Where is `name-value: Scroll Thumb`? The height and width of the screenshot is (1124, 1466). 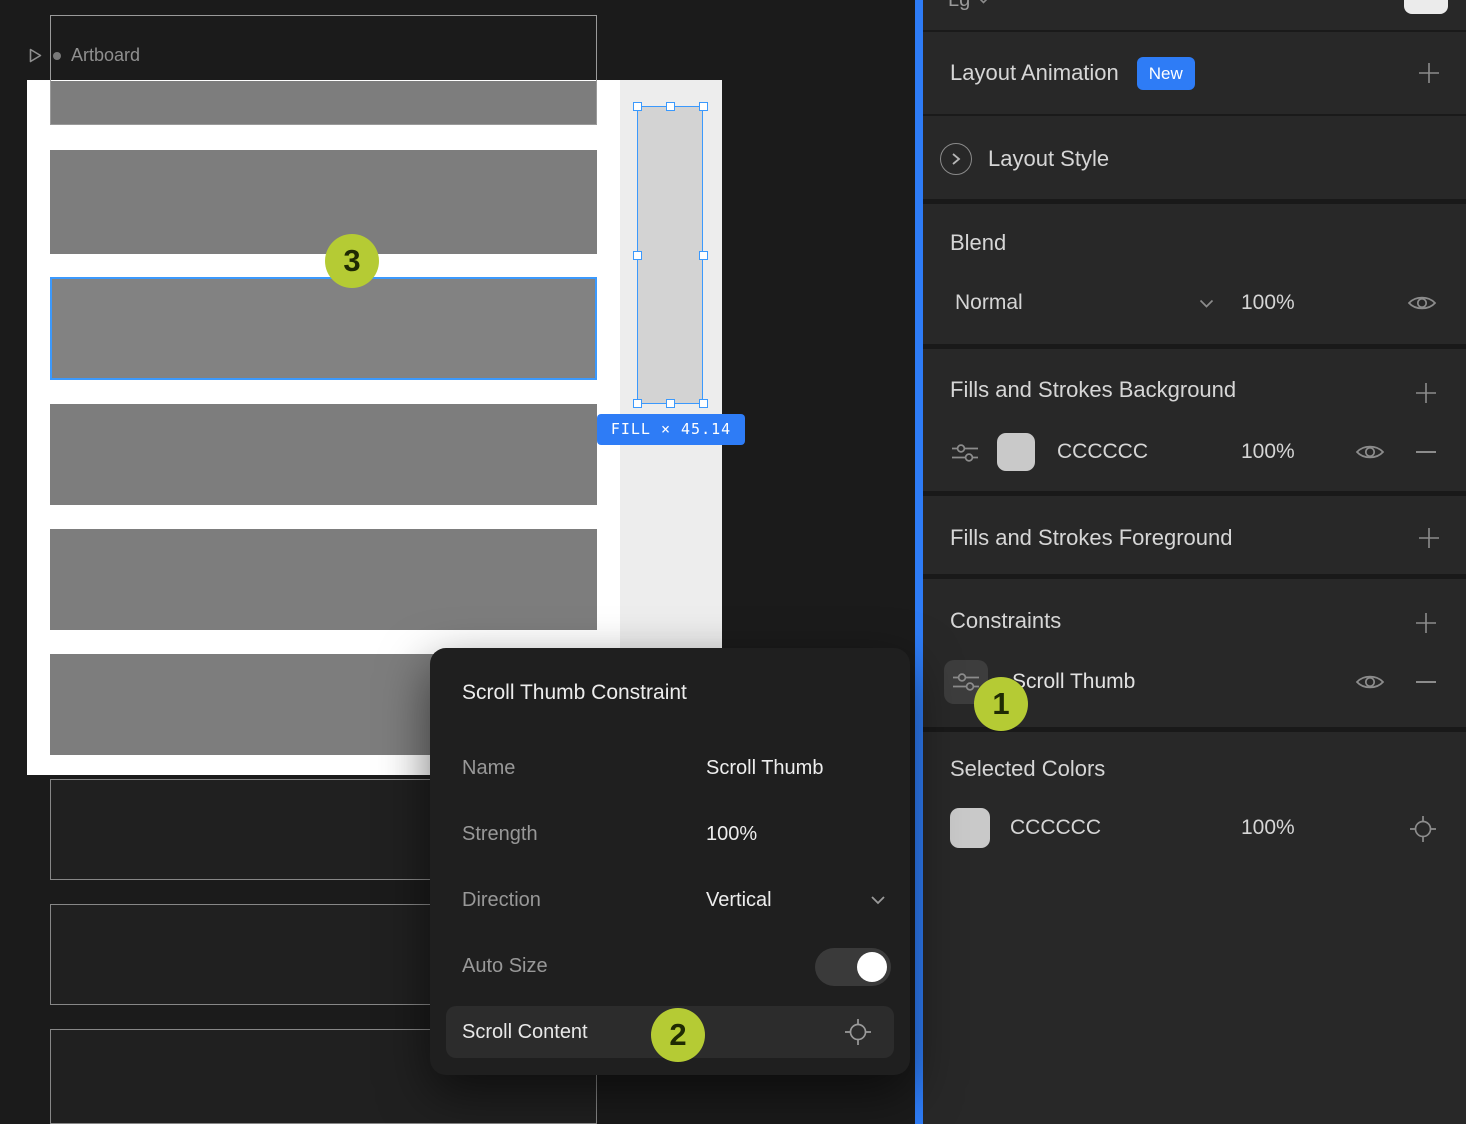
name-value: Scroll Thumb is located at coordinates (764, 768).